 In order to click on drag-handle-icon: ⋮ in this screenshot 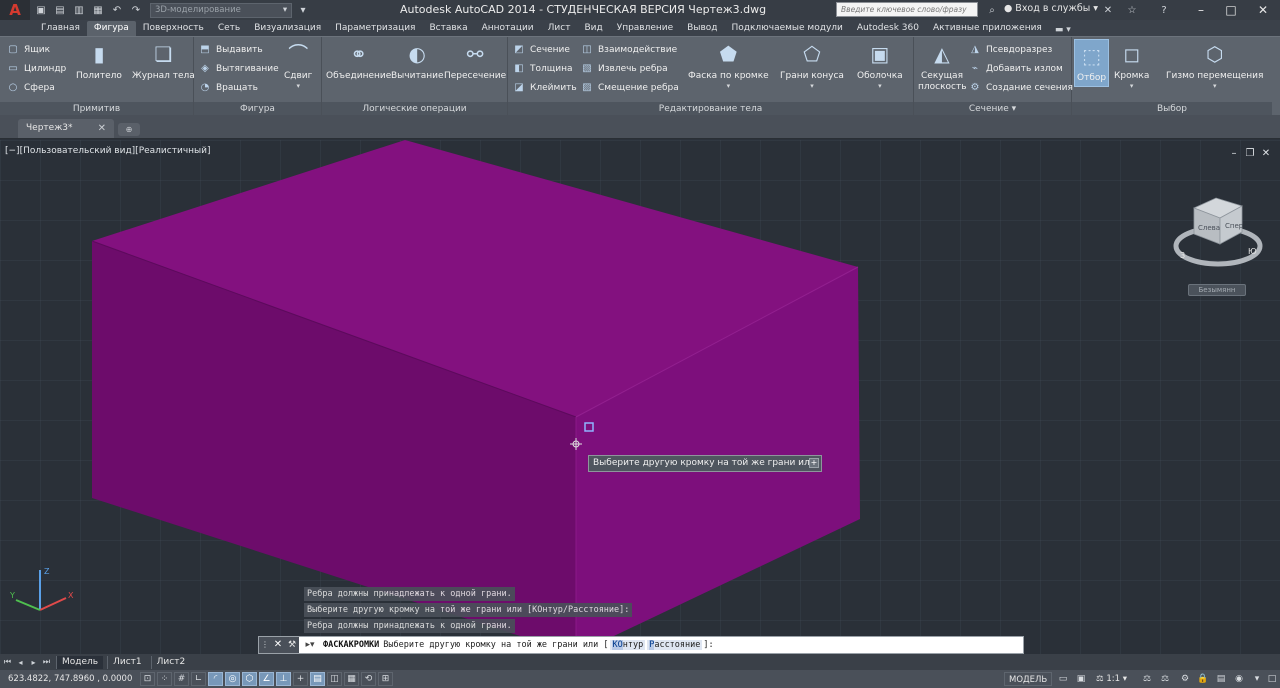, I will do `click(265, 645)`.